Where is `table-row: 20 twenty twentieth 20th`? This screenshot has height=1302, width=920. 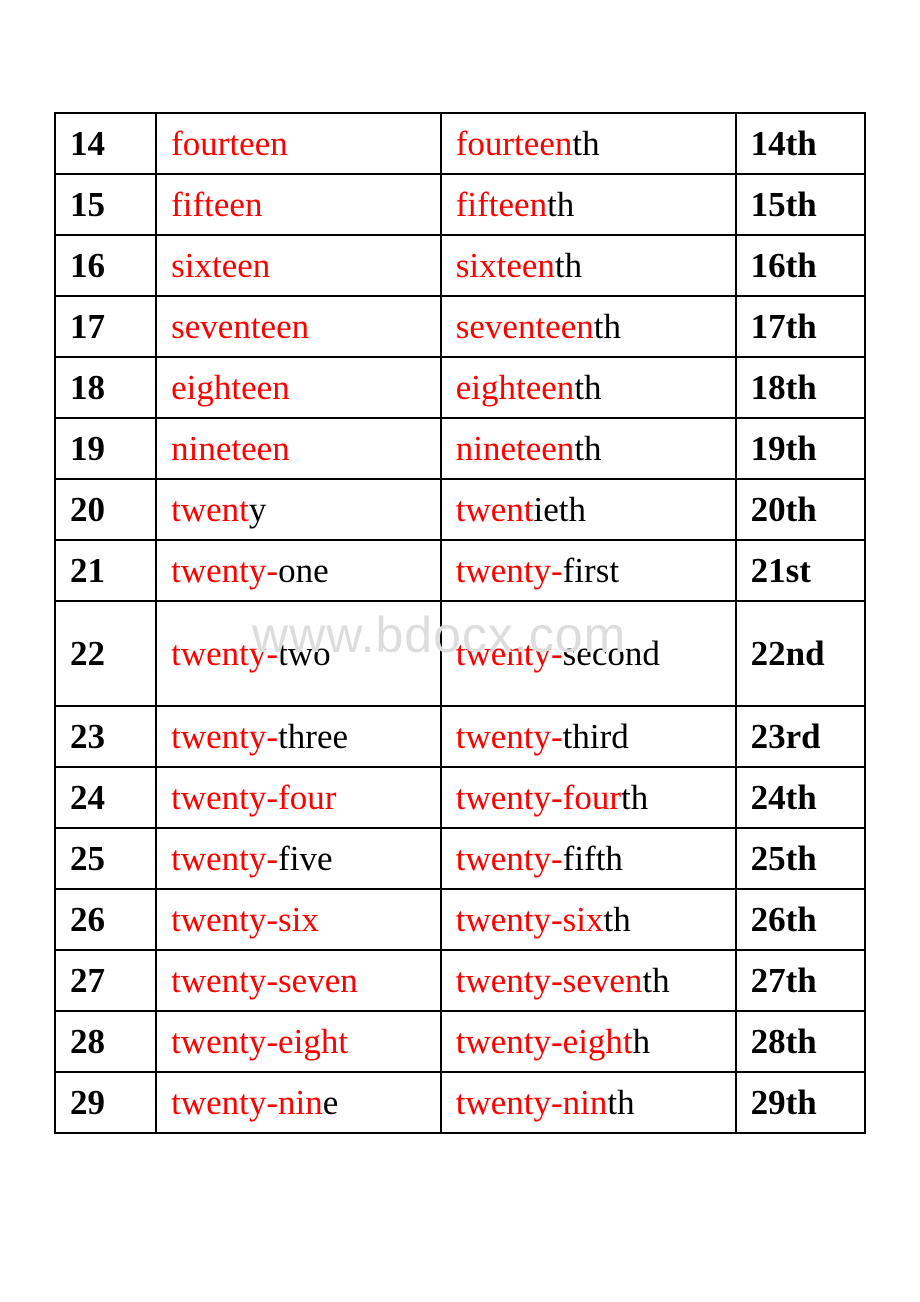 table-row: 20 twenty twentieth 20th is located at coordinates (460, 509).